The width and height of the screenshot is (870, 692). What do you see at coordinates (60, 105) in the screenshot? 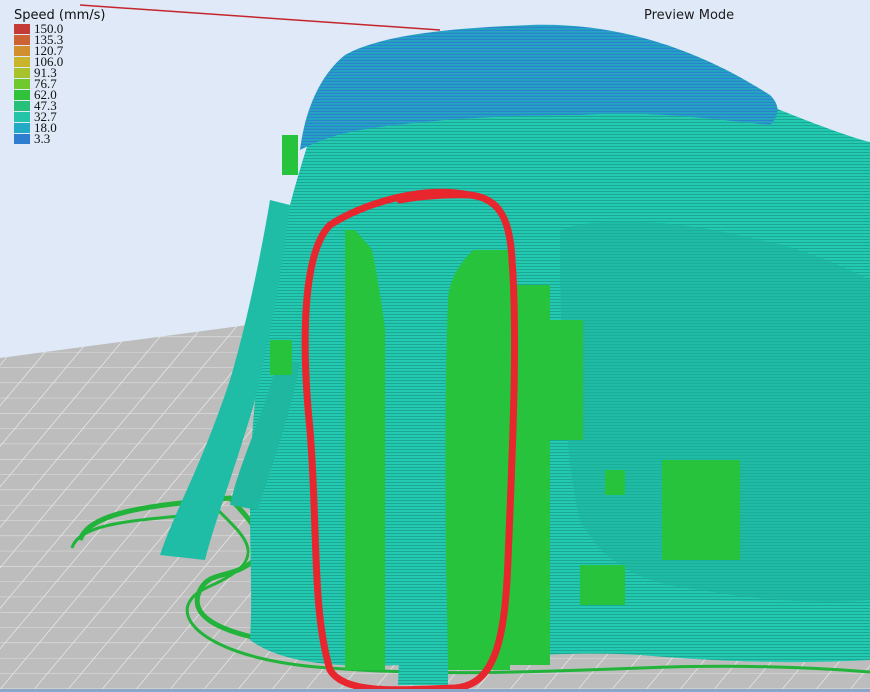
I see `legend-item: 47.3` at bounding box center [60, 105].